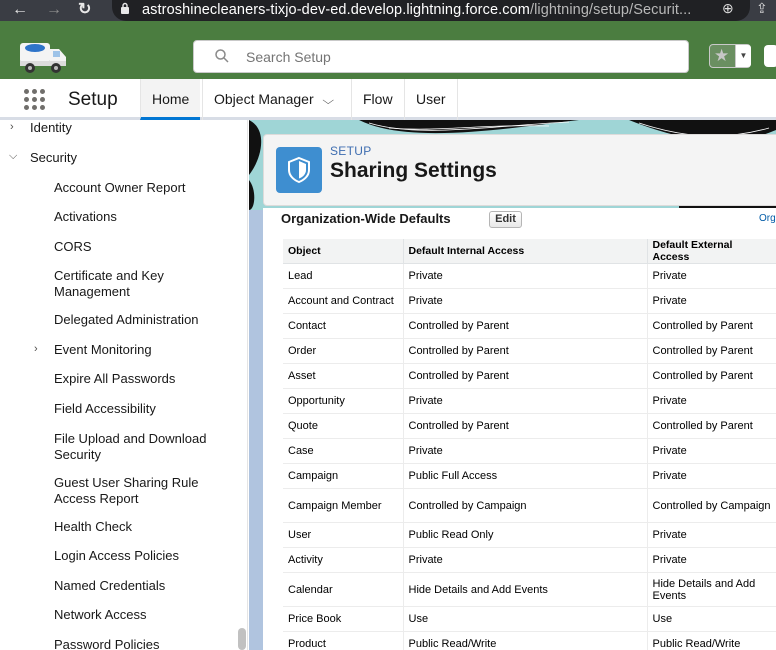  Describe the element at coordinates (116, 556) in the screenshot. I see `sidebar-item-login-access-policies: Login Access Policies` at that location.